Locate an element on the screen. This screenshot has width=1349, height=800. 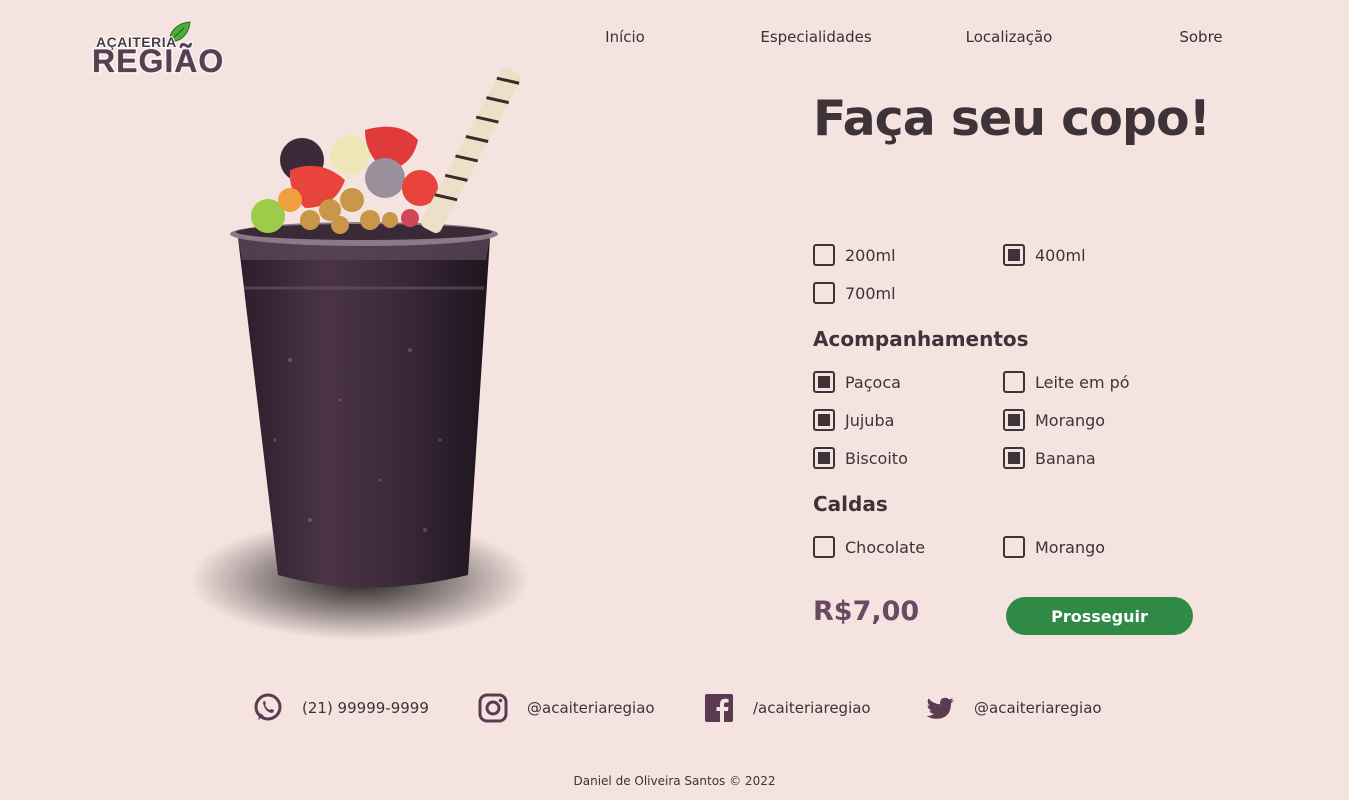
size-option-700ml: 700ml is located at coordinates (854, 293).